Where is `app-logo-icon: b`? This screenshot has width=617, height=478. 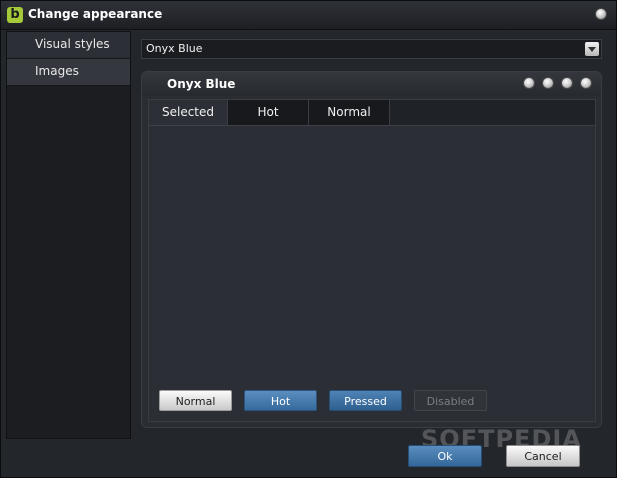
app-logo-icon: b is located at coordinates (15, 15).